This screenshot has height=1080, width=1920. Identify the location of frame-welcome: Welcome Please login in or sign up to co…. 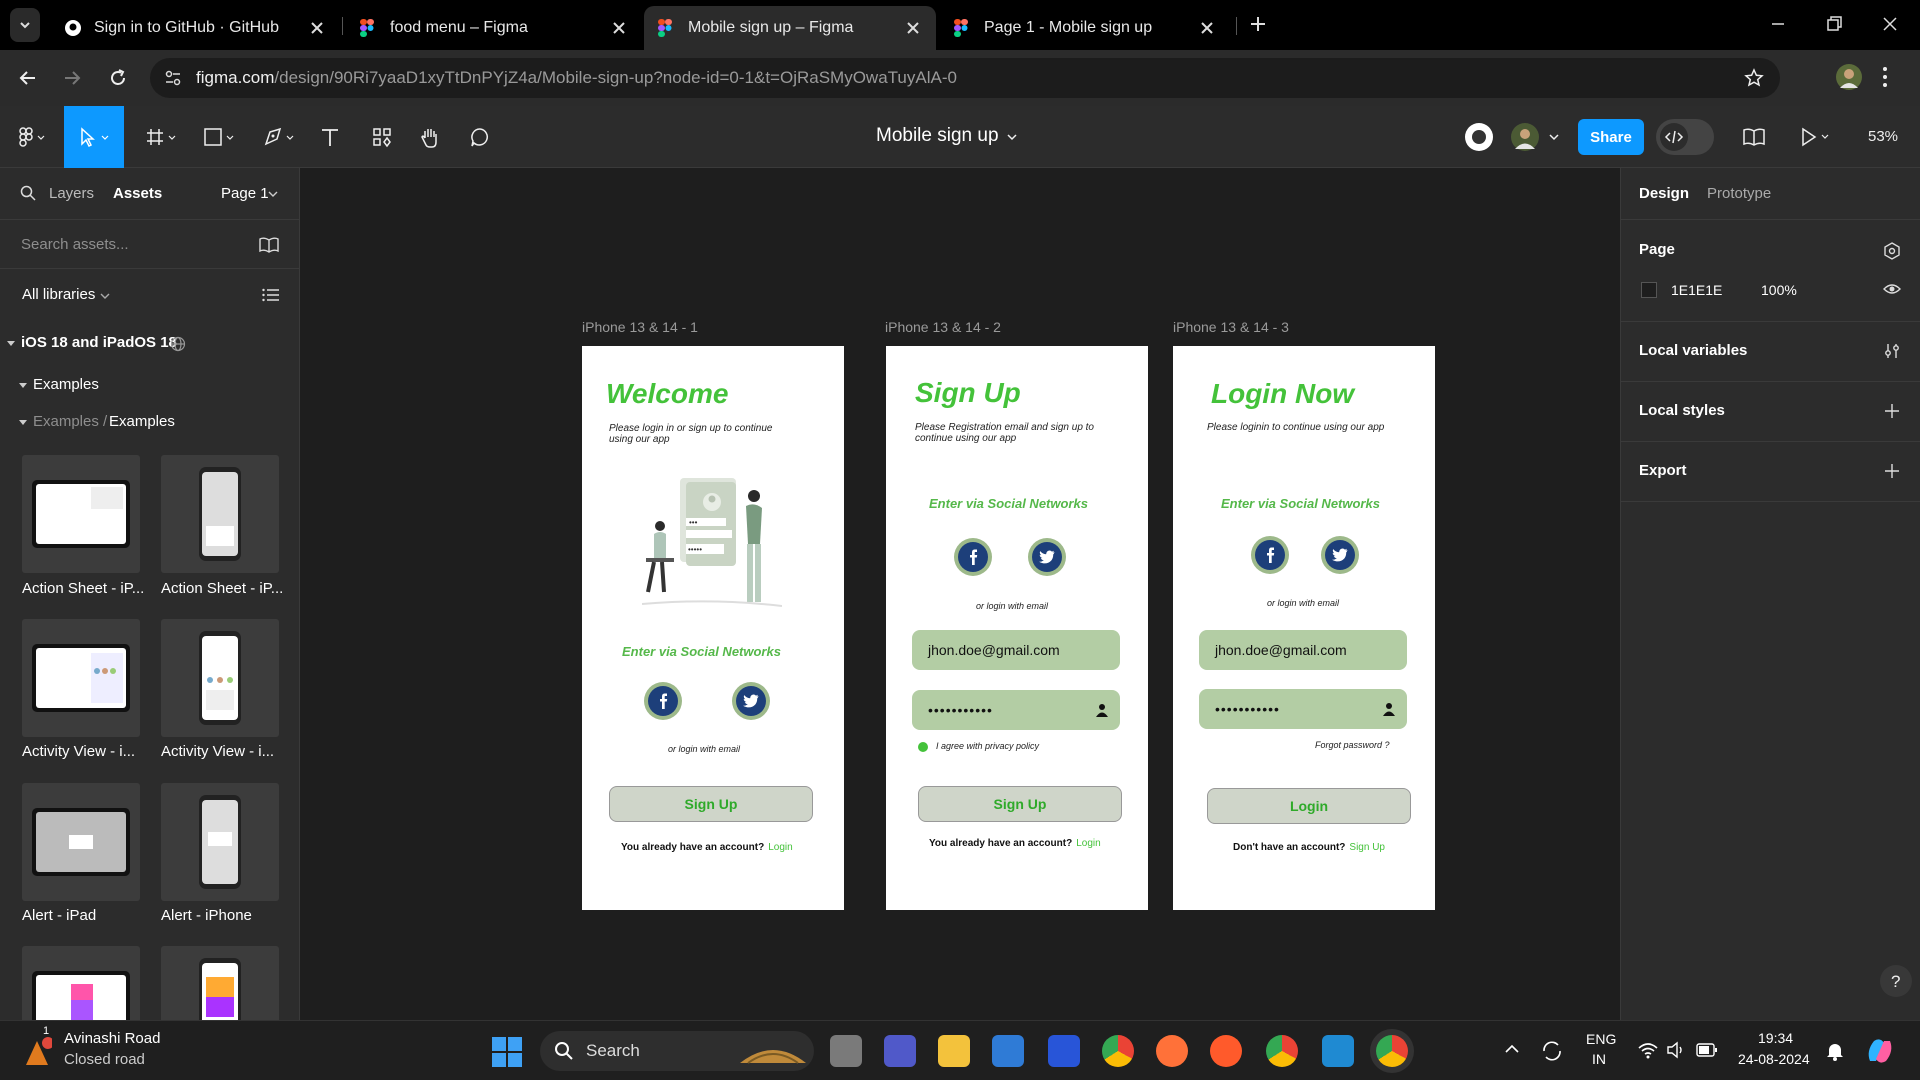
(713, 628).